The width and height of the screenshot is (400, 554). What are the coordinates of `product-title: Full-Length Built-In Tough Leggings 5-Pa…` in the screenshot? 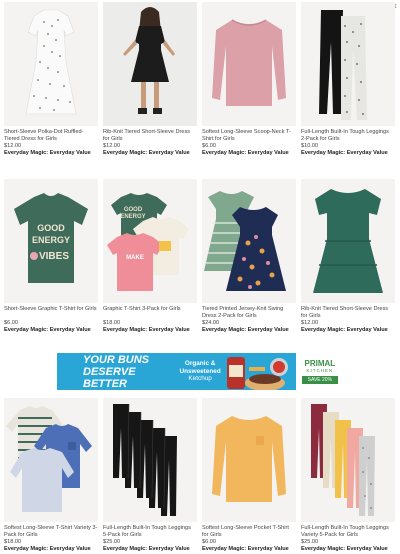 It's located at (150, 532).